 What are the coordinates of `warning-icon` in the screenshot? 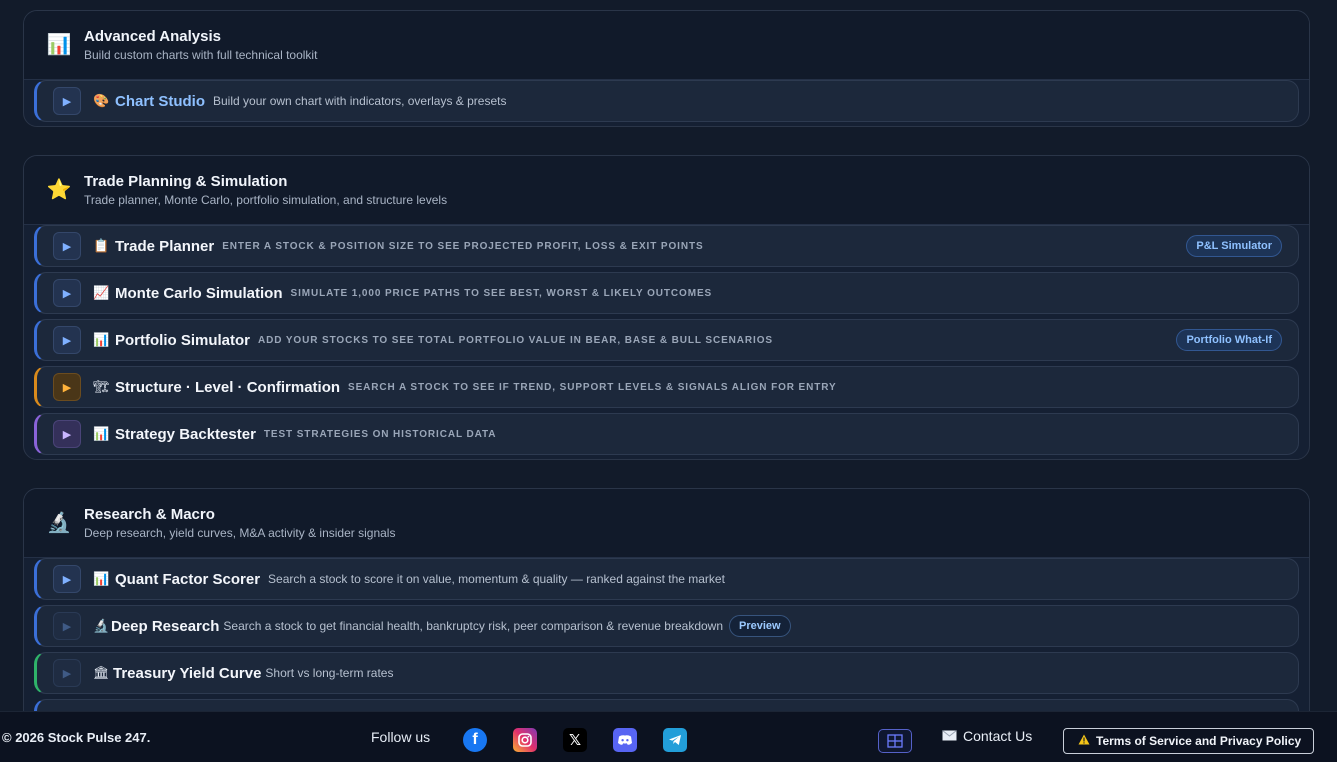 It's located at (1084, 741).